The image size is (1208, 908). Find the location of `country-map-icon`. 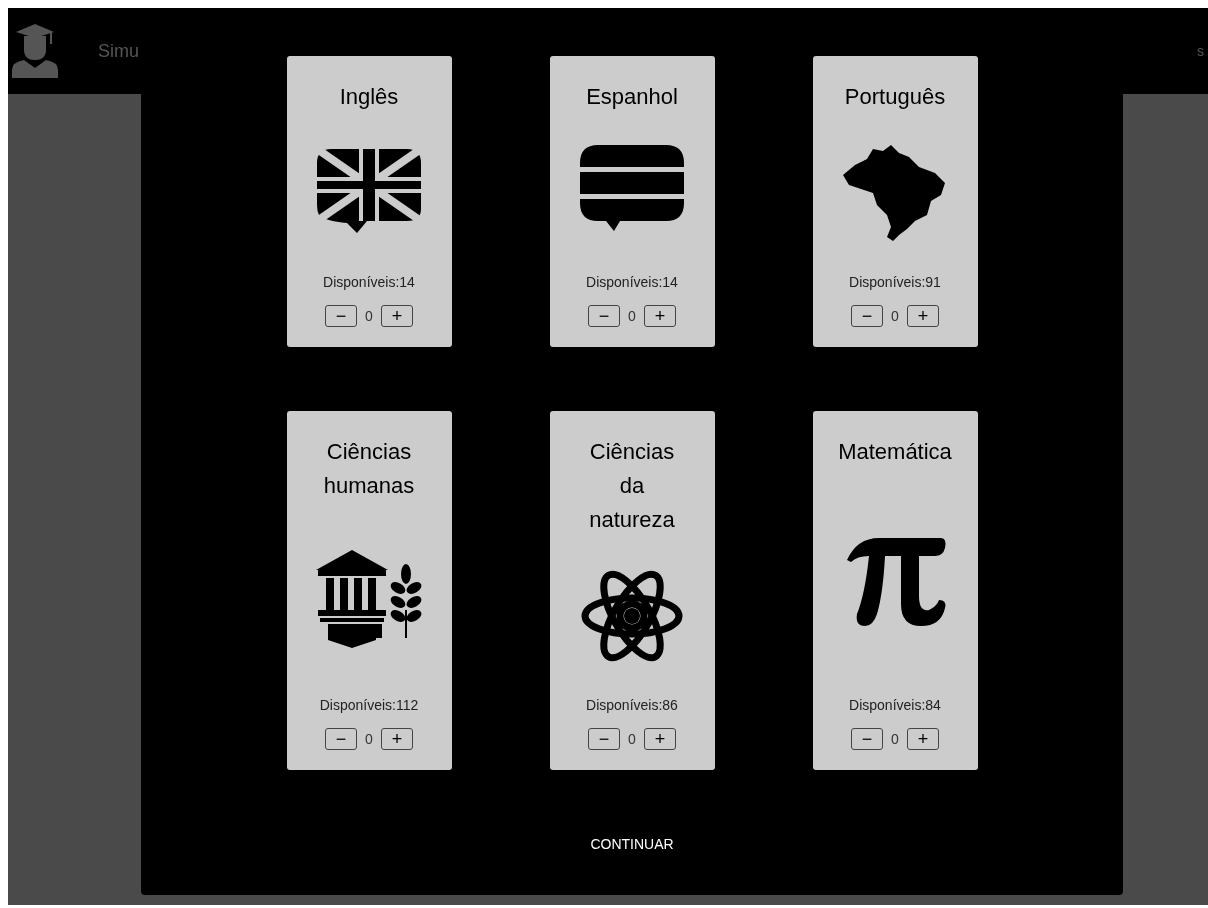

country-map-icon is located at coordinates (895, 193).